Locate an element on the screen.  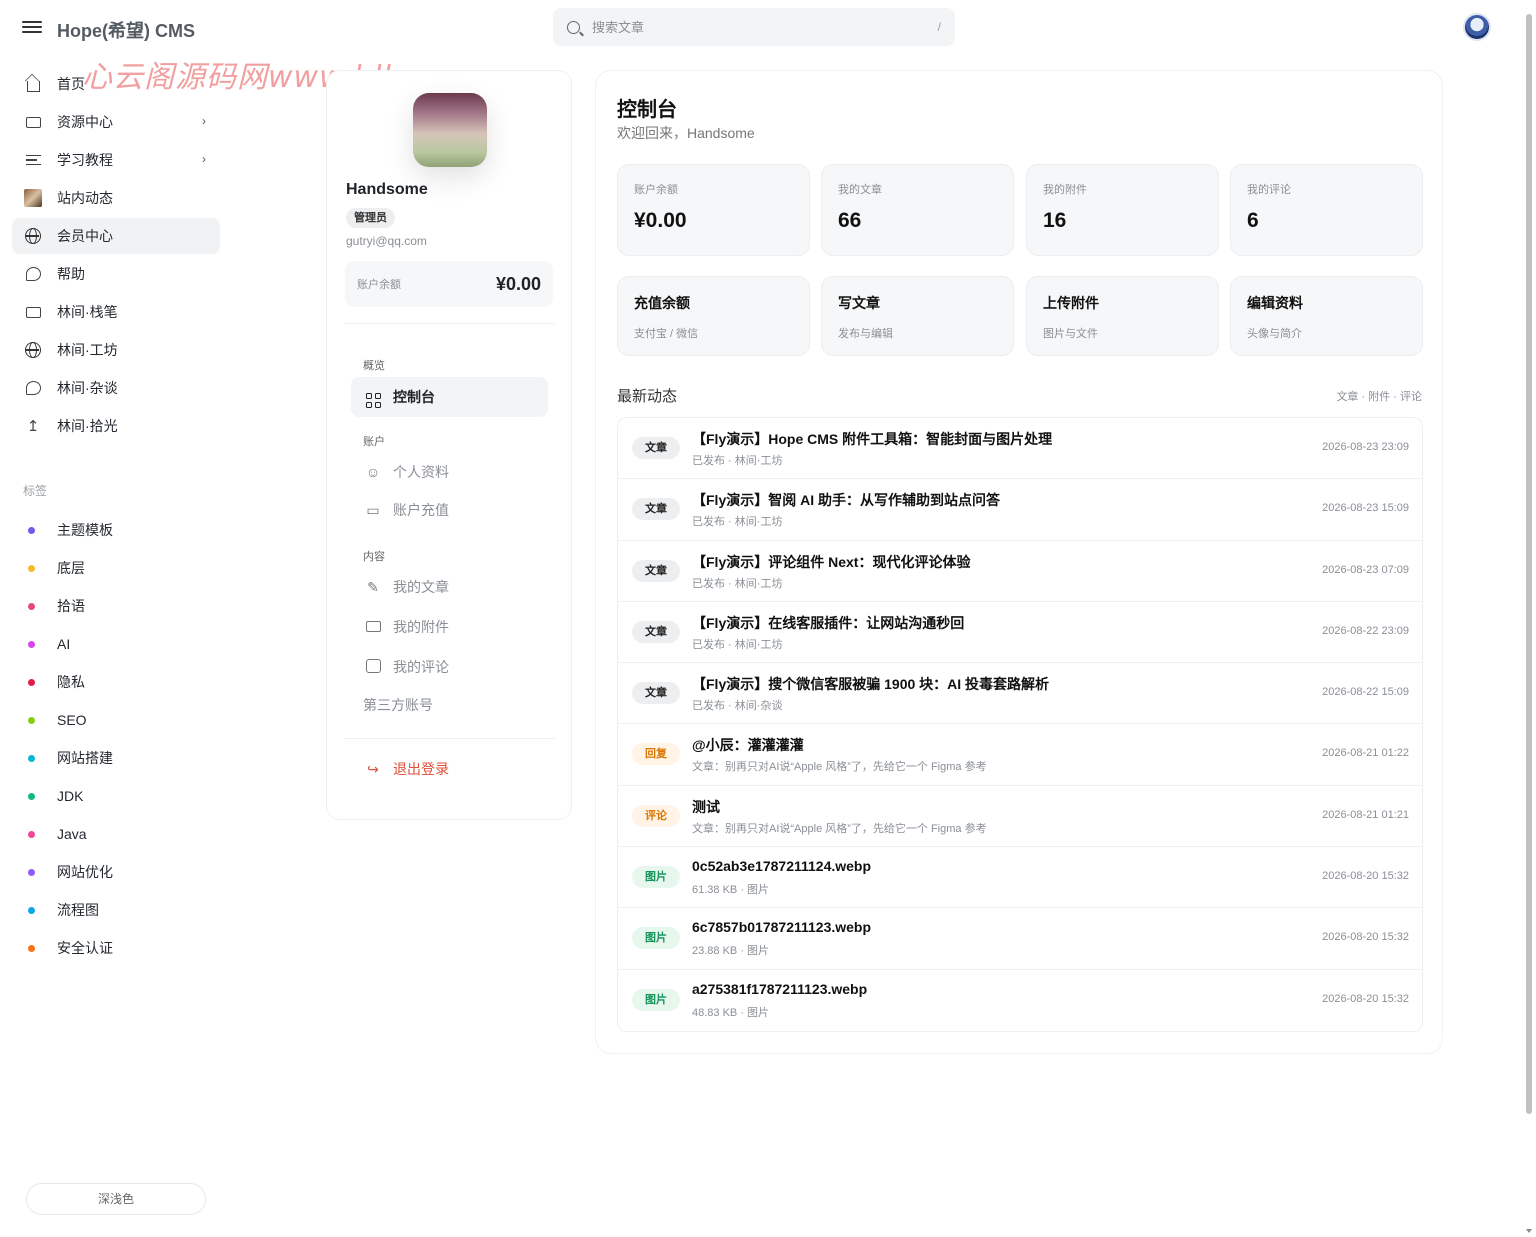
sidebar-item-label: 林间·工坊 is located at coordinates (87, 350).